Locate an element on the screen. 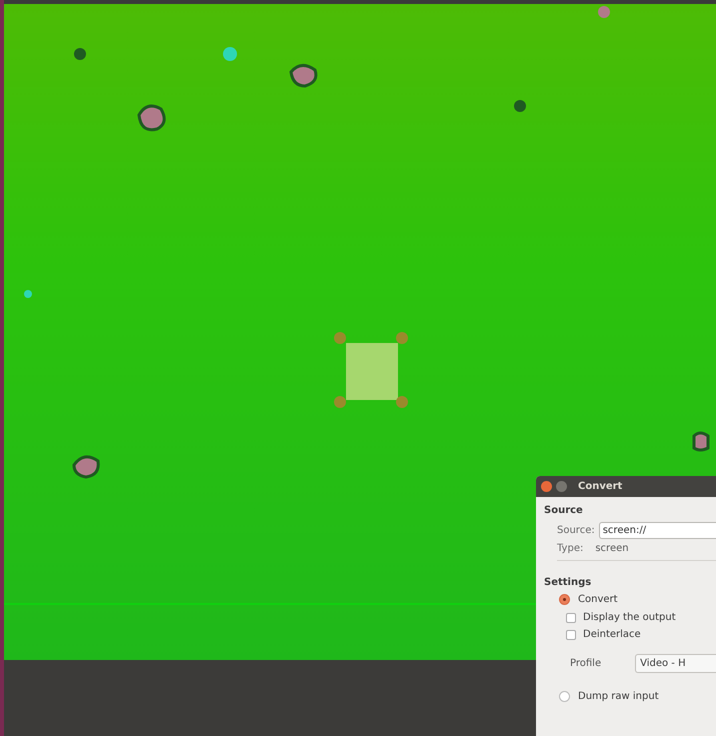 This screenshot has height=736, width=716. source-field: screen:// is located at coordinates (657, 530).